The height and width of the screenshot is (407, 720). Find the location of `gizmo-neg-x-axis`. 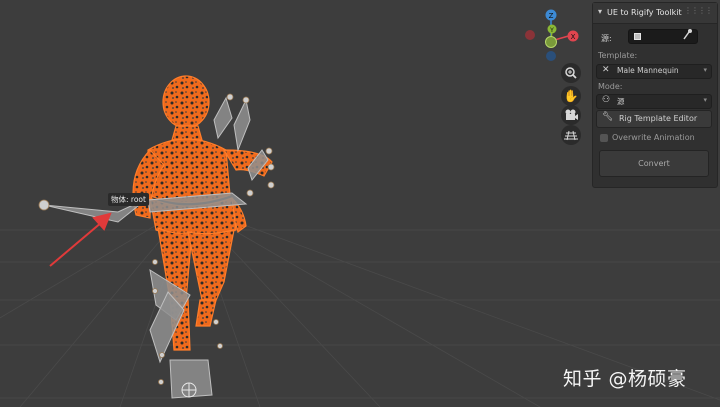

gizmo-neg-x-axis is located at coordinates (530, 35).